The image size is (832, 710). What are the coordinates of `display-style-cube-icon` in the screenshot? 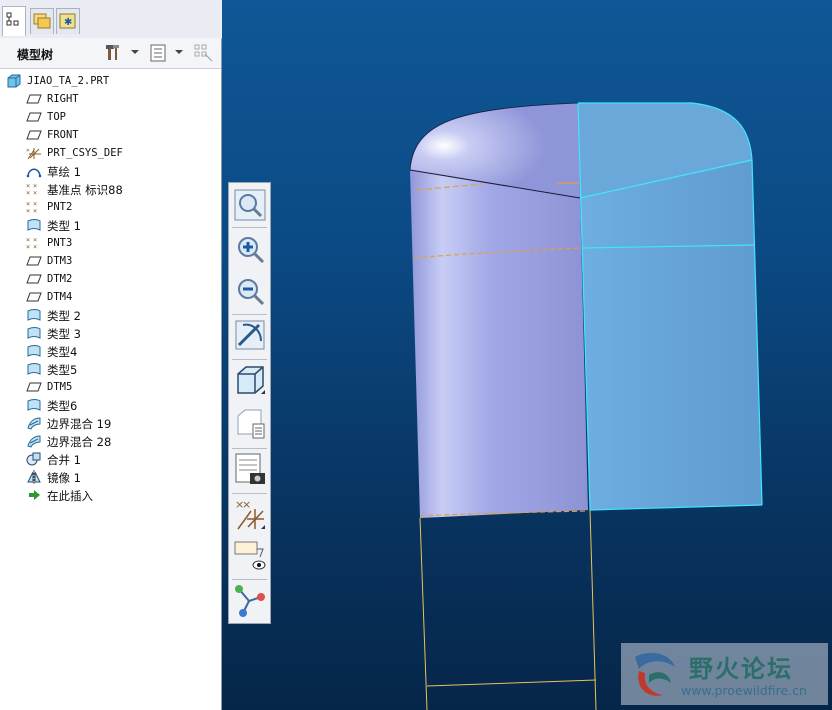 It's located at (251, 380).